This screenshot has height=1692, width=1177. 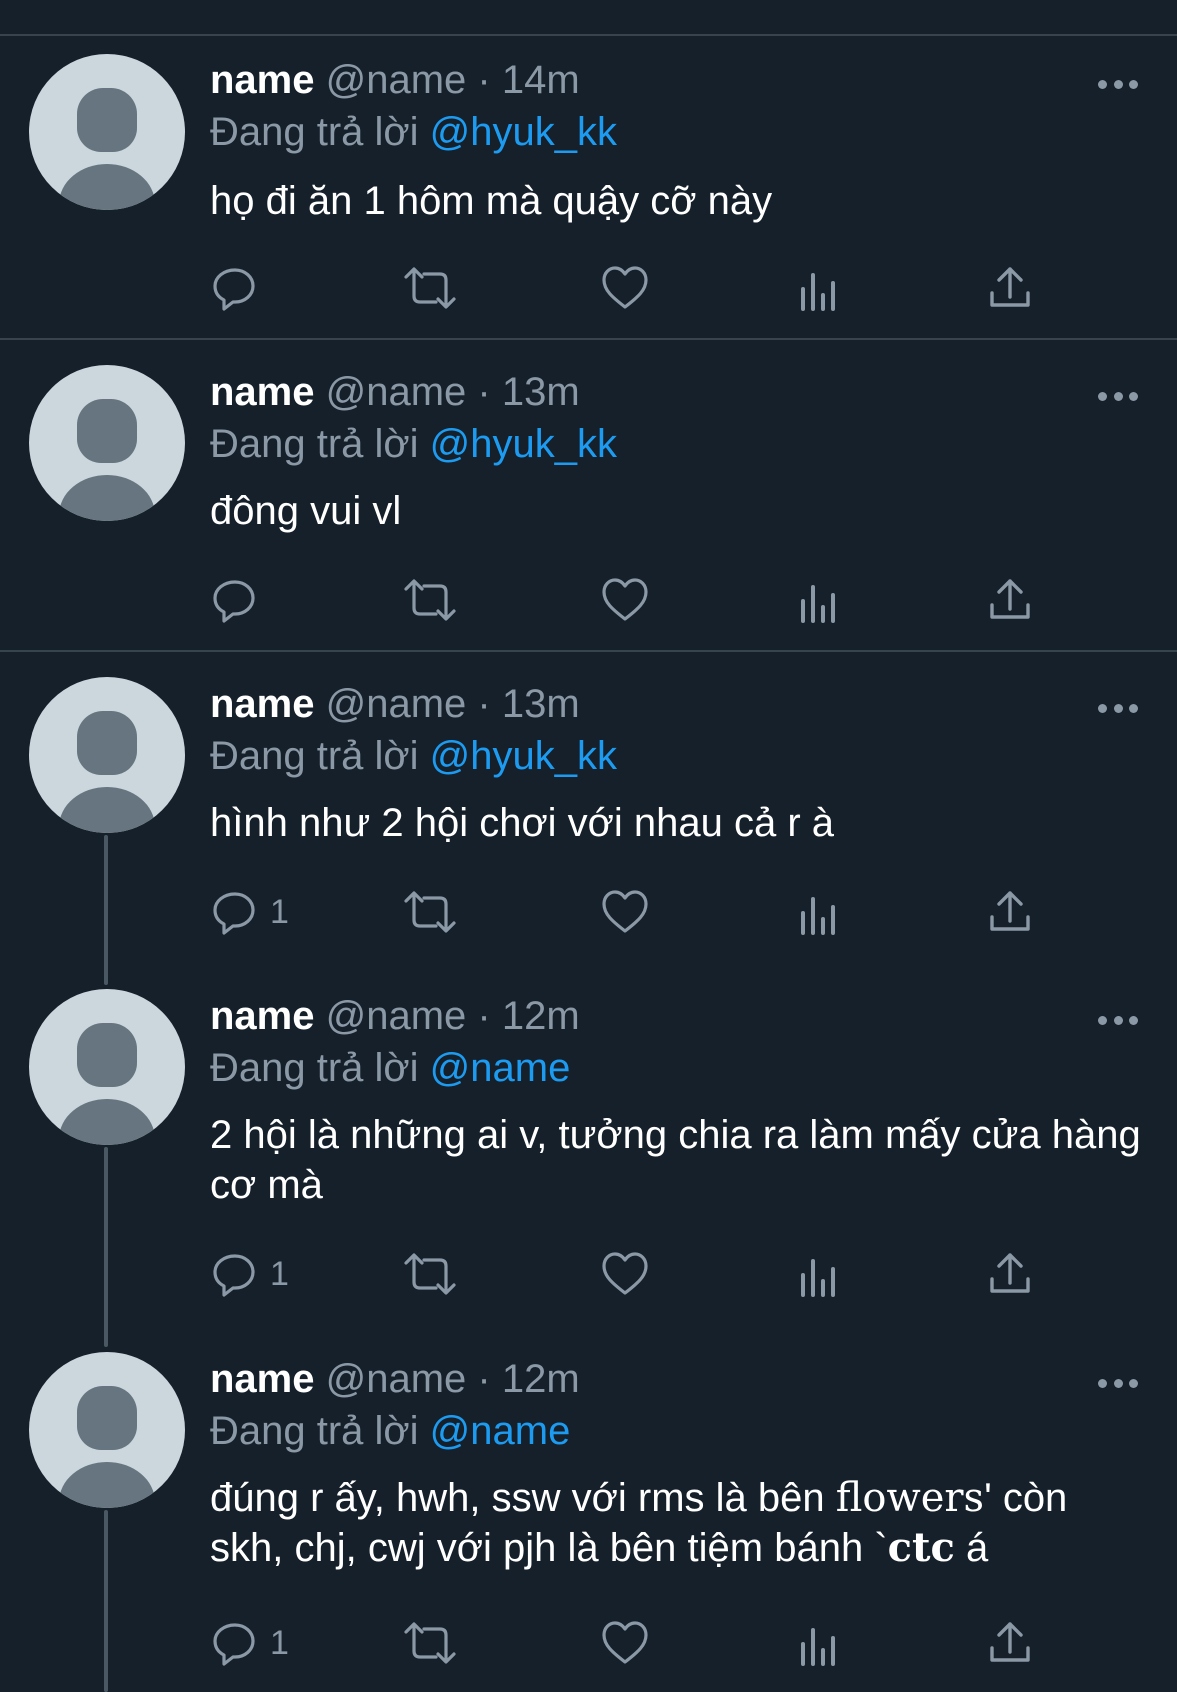 I want to click on timestamp: 14m, so click(x=541, y=80).